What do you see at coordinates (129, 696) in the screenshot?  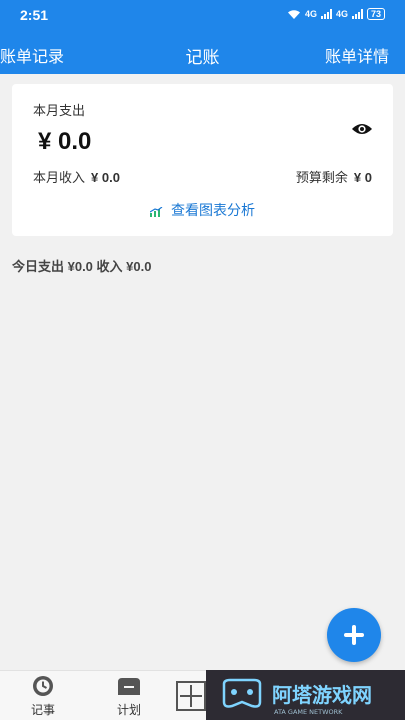 I see `tab-plan: 计划` at bounding box center [129, 696].